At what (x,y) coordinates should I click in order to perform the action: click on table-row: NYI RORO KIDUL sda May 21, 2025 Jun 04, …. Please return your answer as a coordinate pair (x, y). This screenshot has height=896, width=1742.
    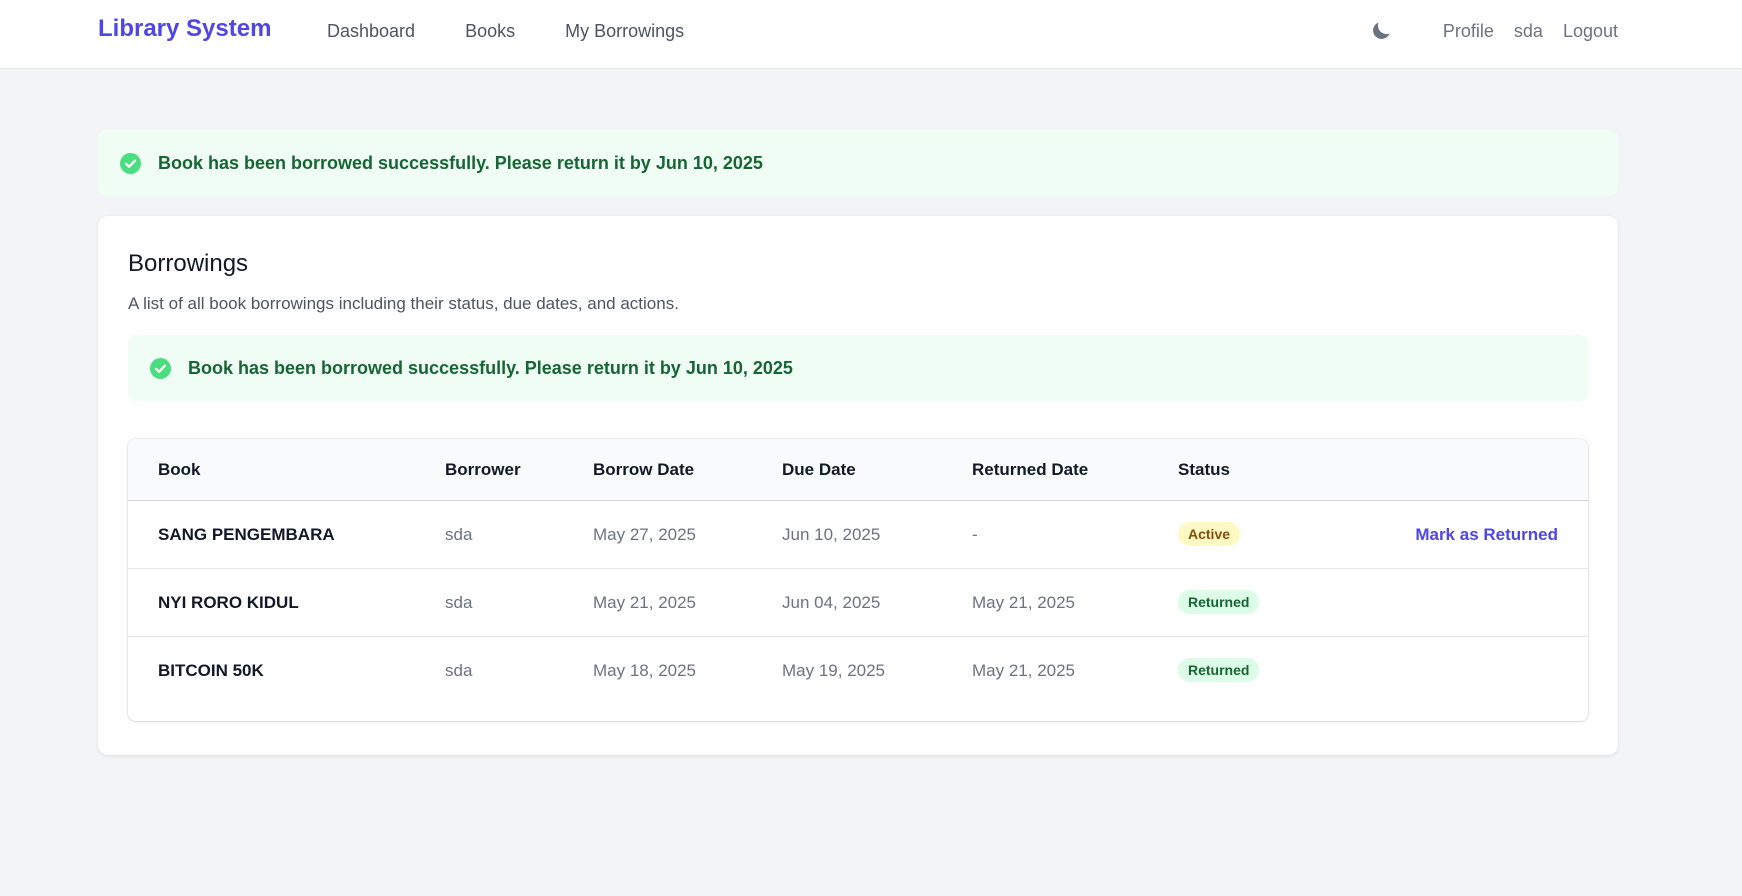
    Looking at the image, I should click on (858, 603).